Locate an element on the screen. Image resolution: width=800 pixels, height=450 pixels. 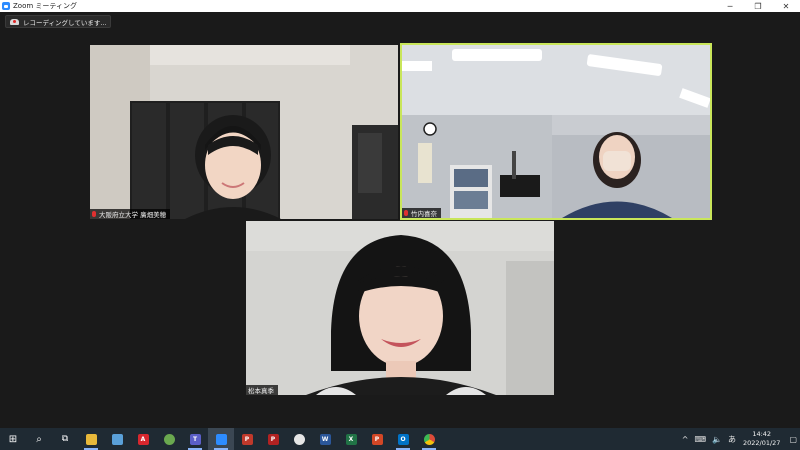
taskbar-pdf-editor: P is located at coordinates (247, 439).